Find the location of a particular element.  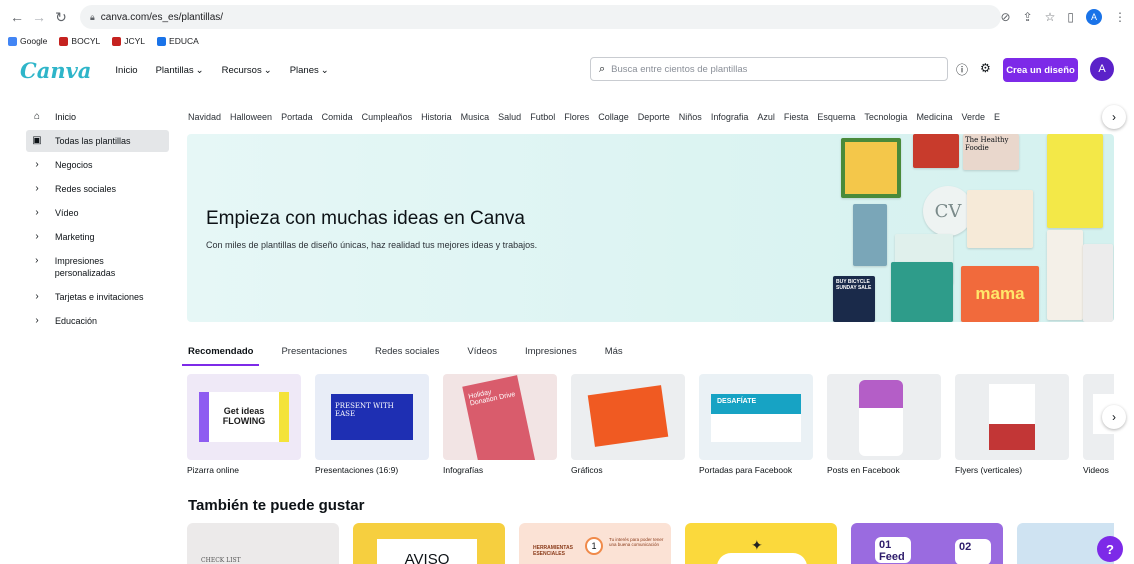

tag-chip: Halloween is located at coordinates (251, 117).